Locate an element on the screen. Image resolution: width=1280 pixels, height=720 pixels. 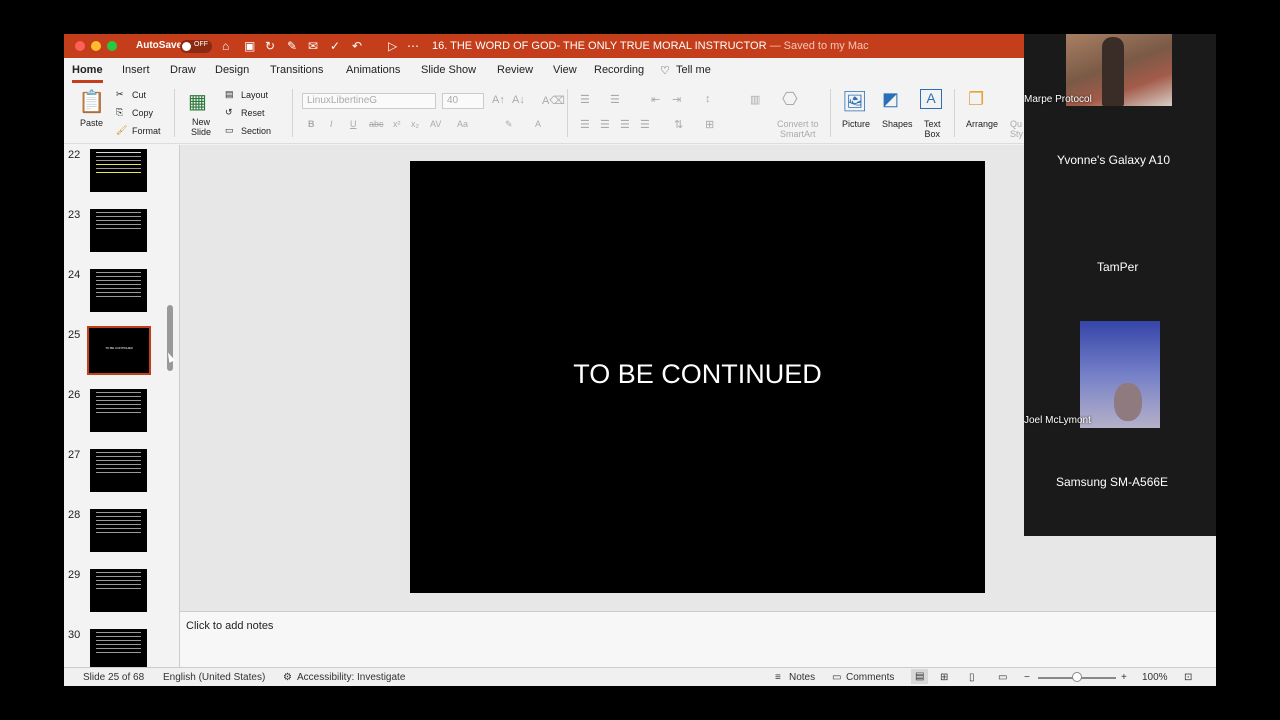
thumbnail-slide-25: 25 TO BE CONTINUED is located at coordinates (121, 355).